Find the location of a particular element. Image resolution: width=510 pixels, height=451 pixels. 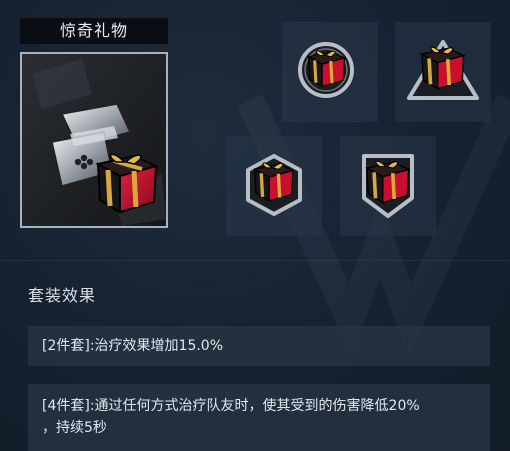

four-piece-effect: [4件套]:通过任何方式治疗队友时，使其受到的伤害降低20% ，持续5秒 is located at coordinates (259, 417).